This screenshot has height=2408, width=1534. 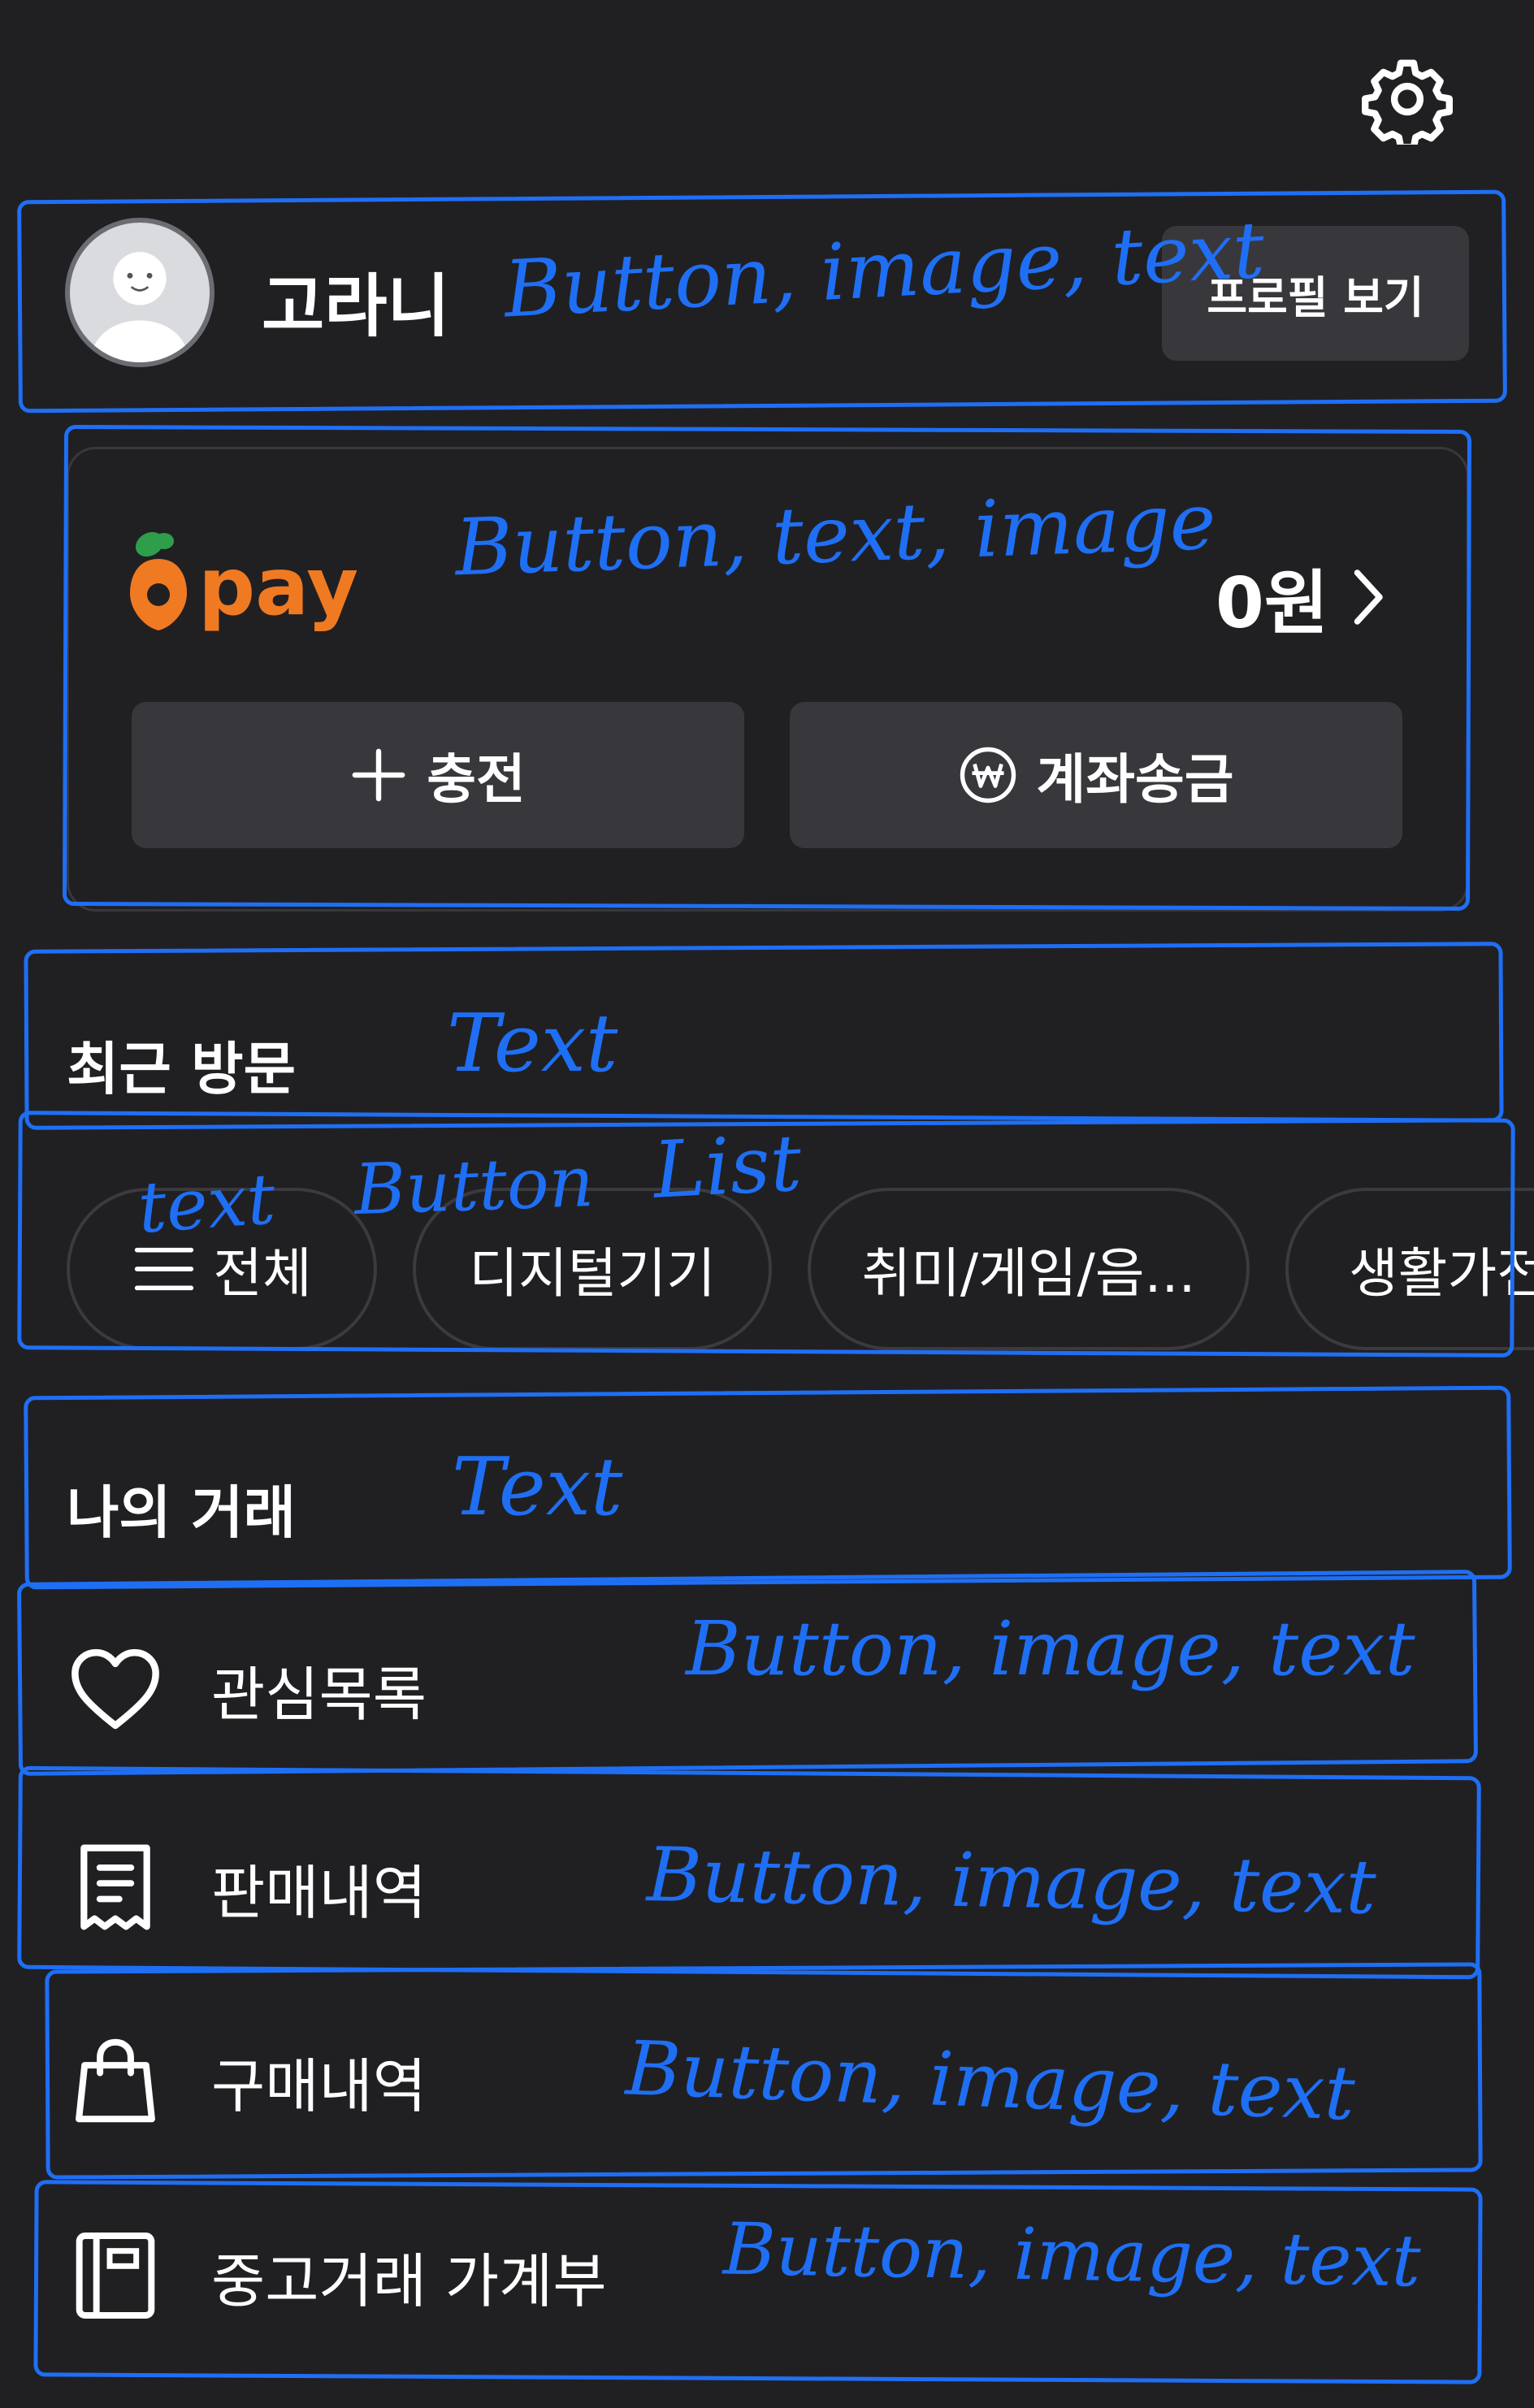 What do you see at coordinates (115, 1887) in the screenshot?
I see `receipt-icon` at bounding box center [115, 1887].